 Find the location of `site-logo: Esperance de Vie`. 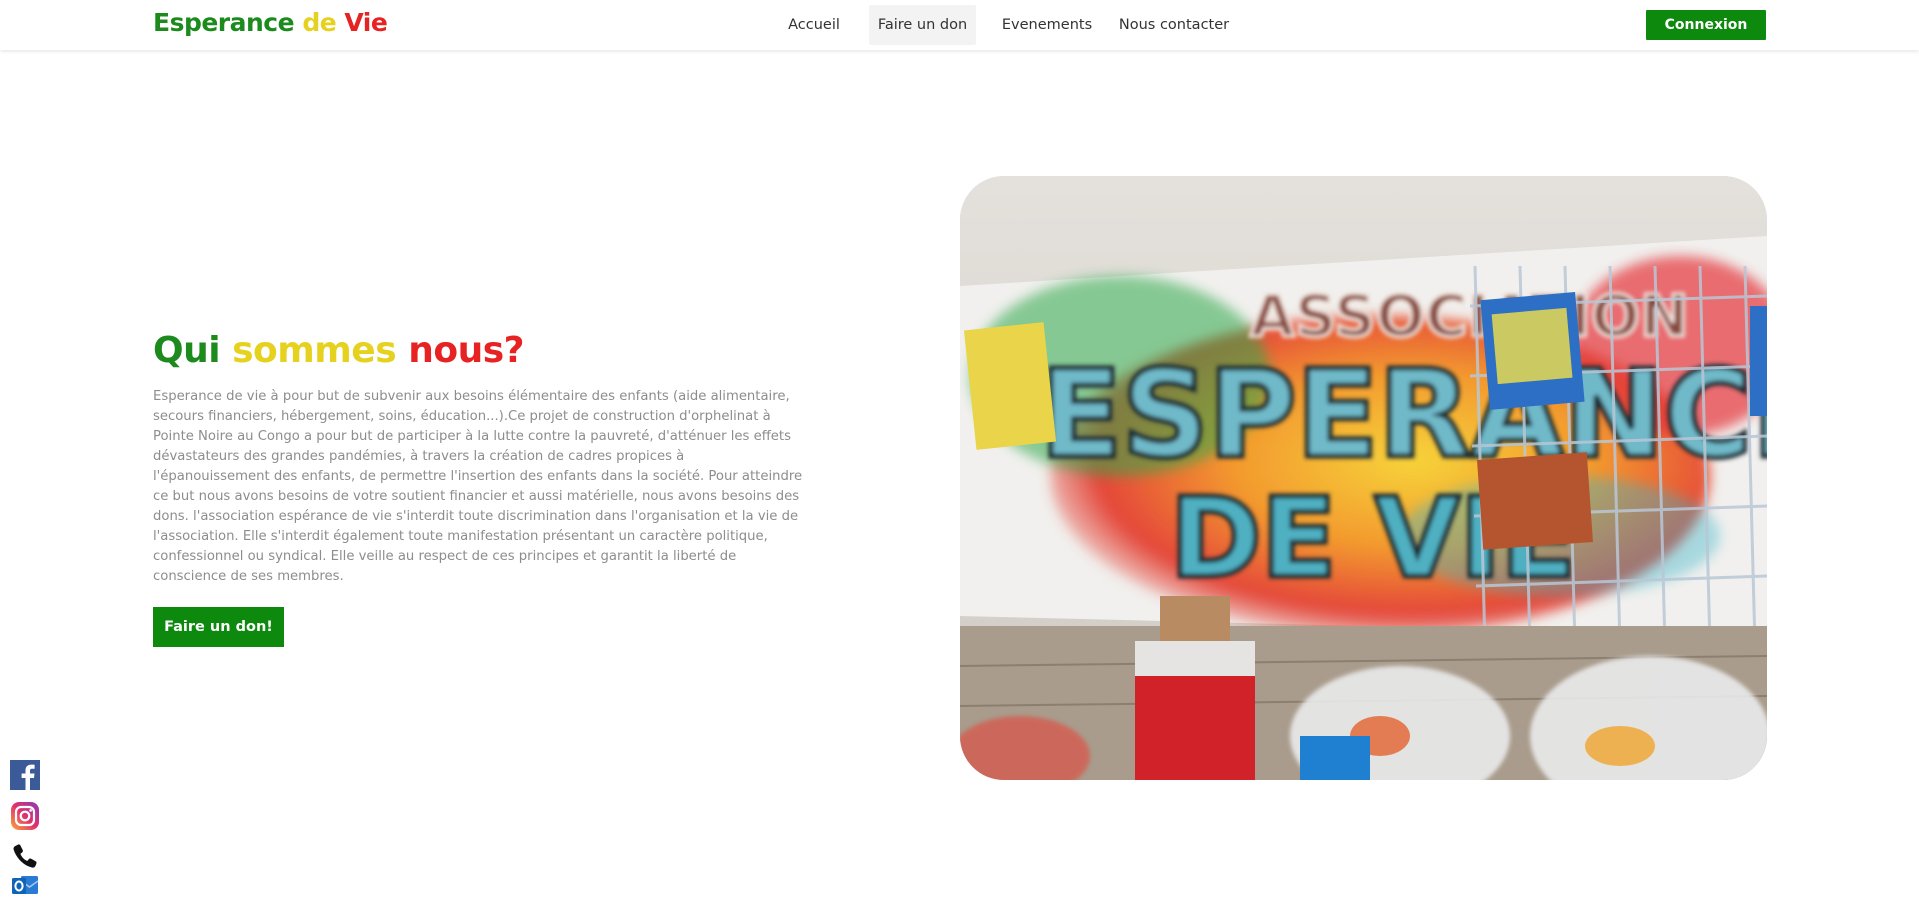

site-logo: Esperance de Vie is located at coordinates (270, 22).